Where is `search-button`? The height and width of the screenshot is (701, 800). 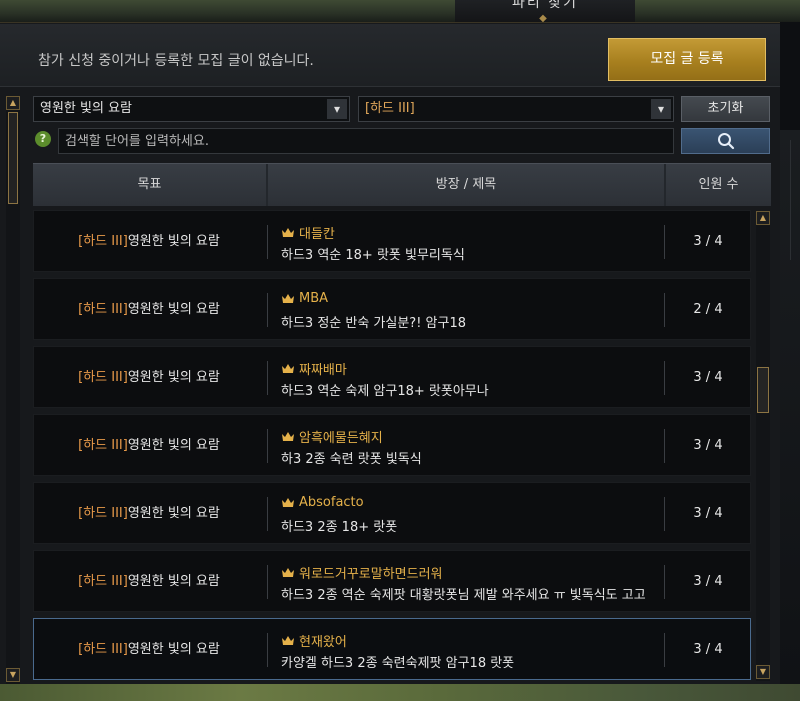 search-button is located at coordinates (725, 141).